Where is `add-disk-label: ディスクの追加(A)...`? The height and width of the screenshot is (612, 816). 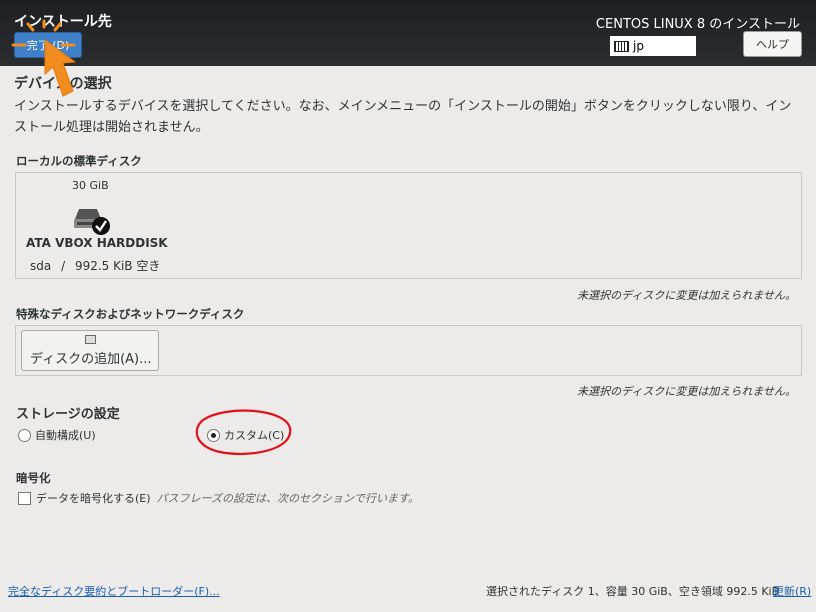
add-disk-label: ディスクの追加(A)... is located at coordinates (91, 359).